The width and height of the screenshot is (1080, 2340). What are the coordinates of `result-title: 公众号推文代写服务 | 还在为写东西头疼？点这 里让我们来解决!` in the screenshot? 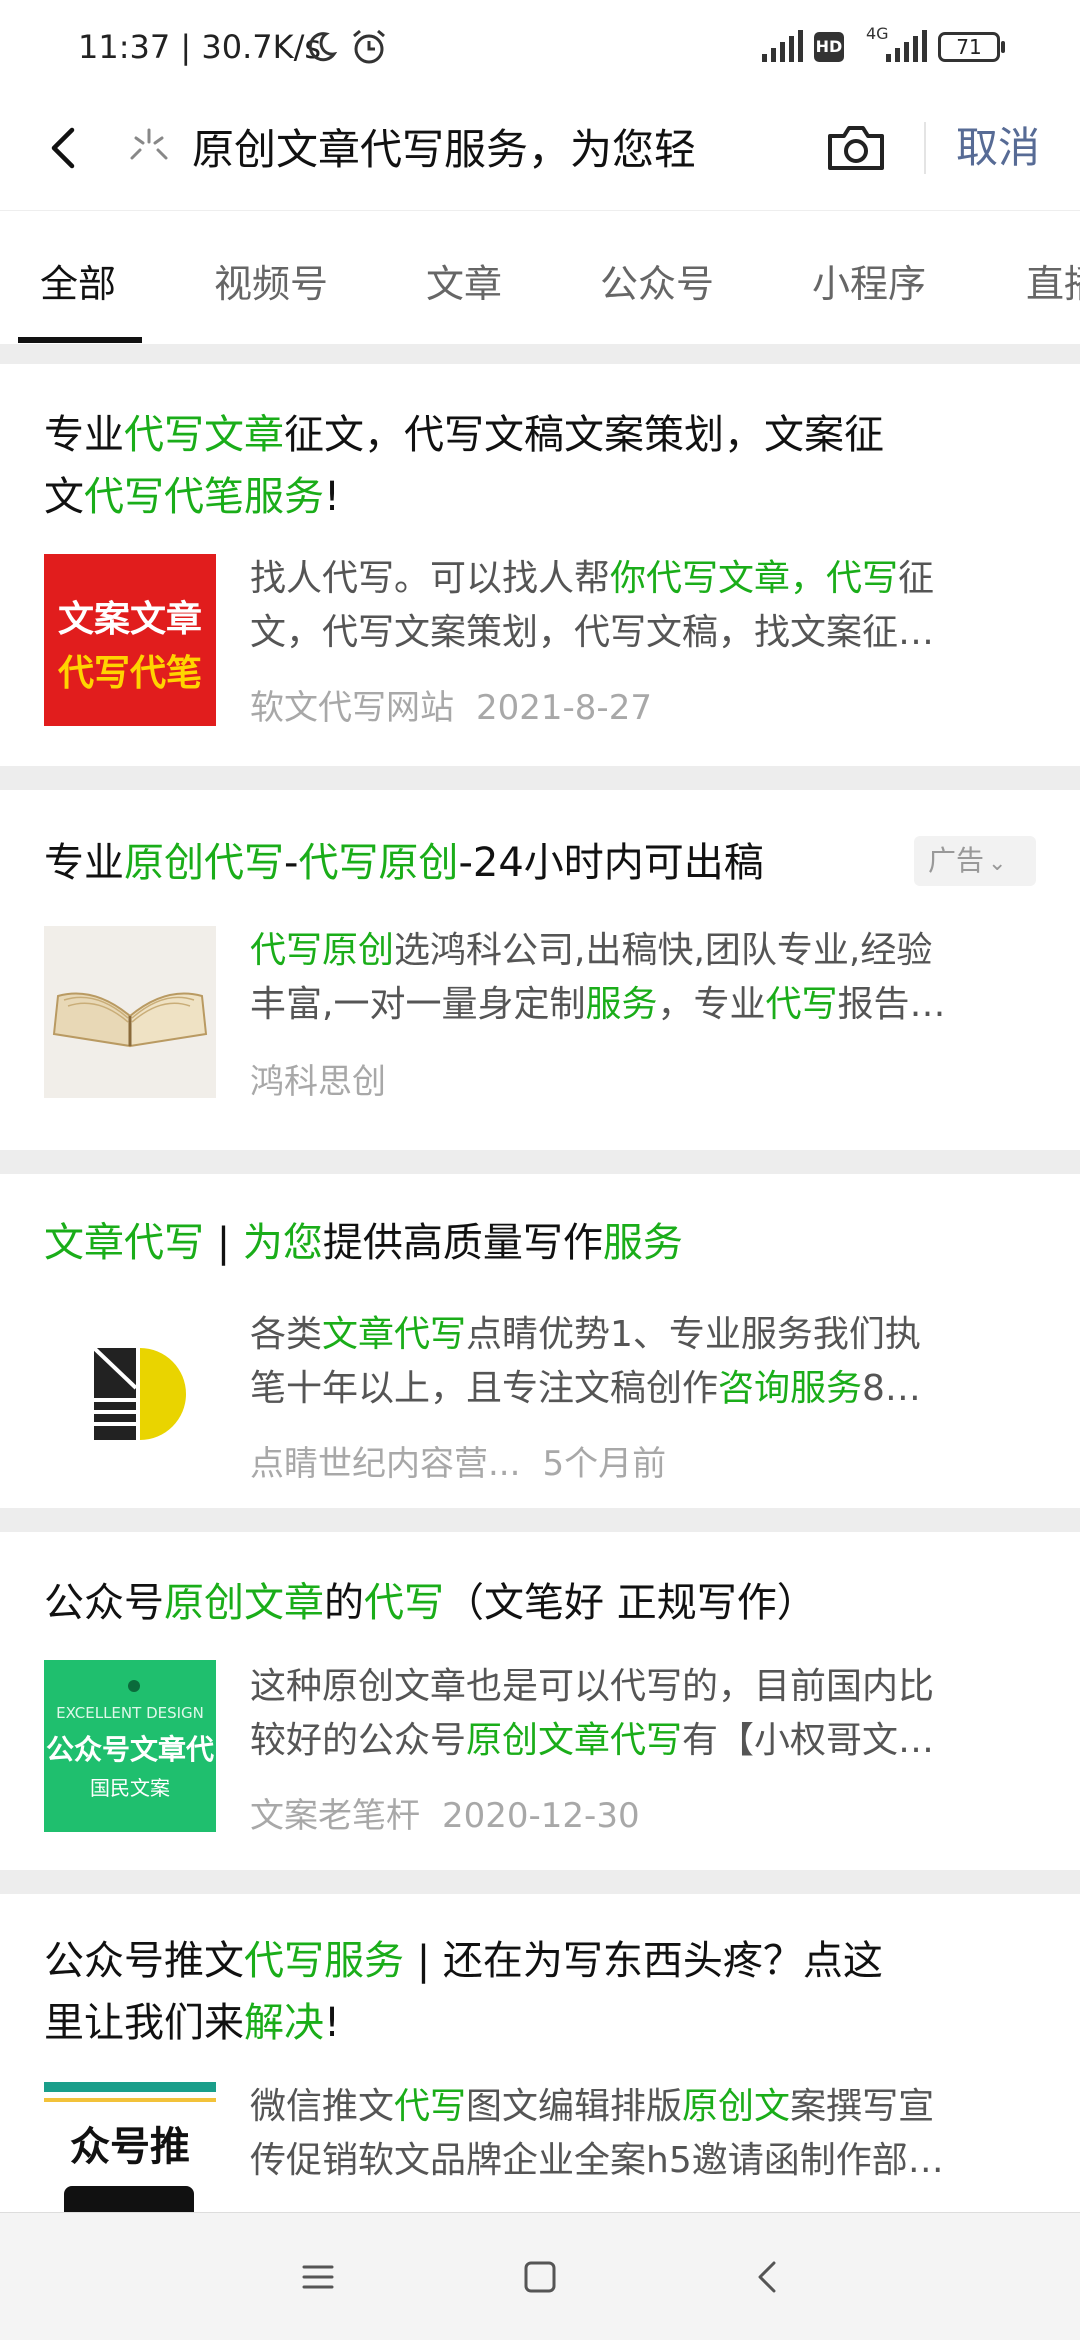 It's located at (463, 1992).